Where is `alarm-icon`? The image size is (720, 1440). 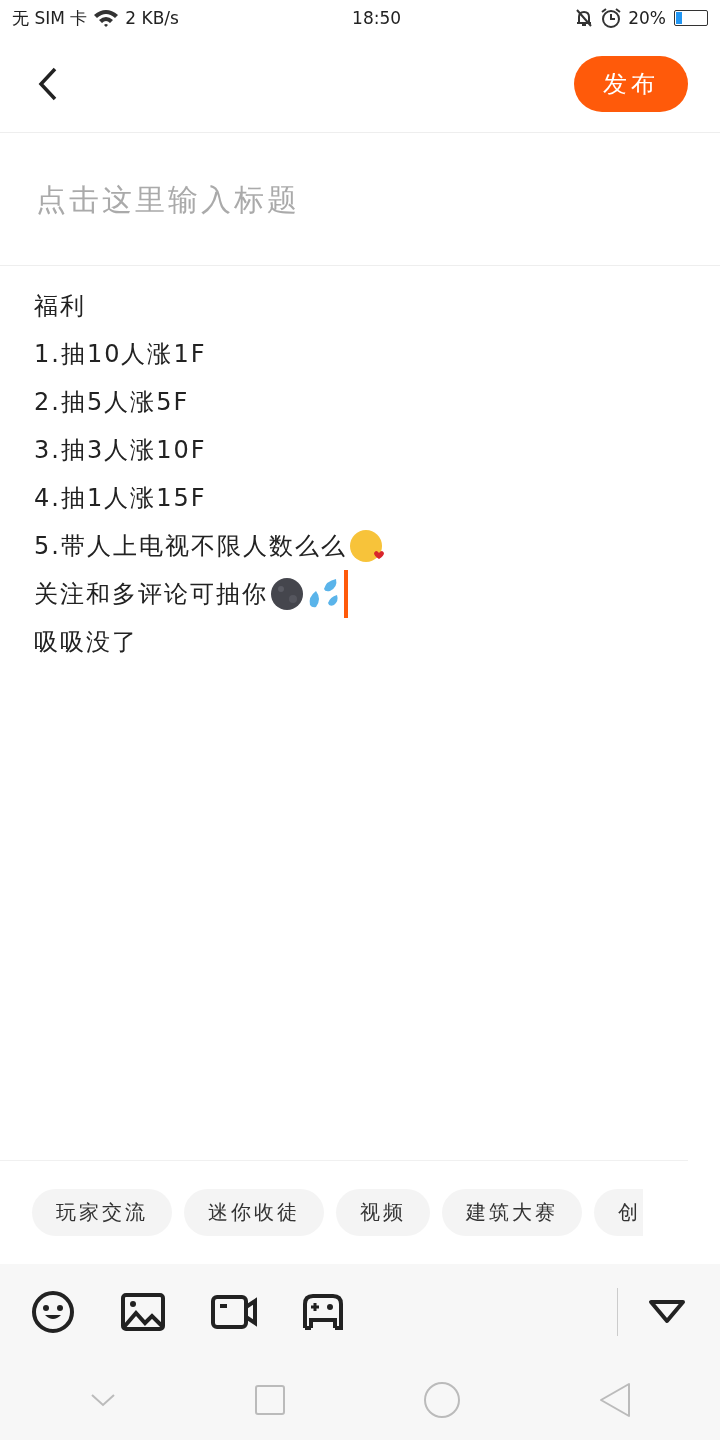 alarm-icon is located at coordinates (611, 18).